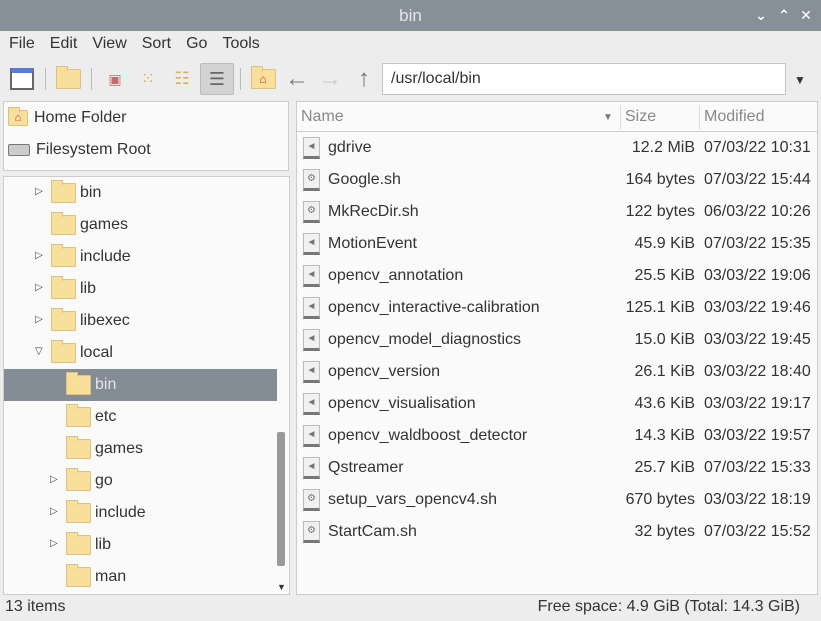  Describe the element at coordinates (757, 243) in the screenshot. I see `file-modified: 07/03/22 15:35` at that location.